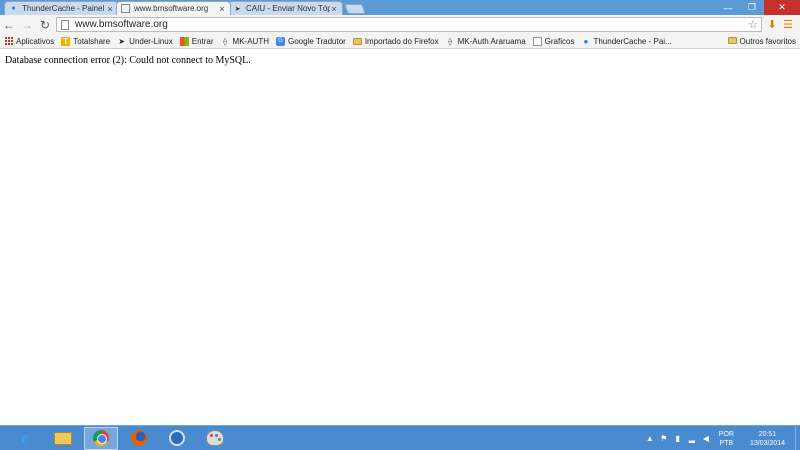 This screenshot has width=800, height=450. I want to click on firefox-icon, so click(139, 438).